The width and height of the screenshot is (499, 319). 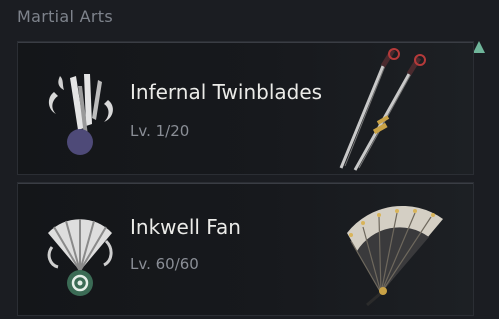 What do you see at coordinates (382, 109) in the screenshot?
I see `twinblades-weapon-art` at bounding box center [382, 109].